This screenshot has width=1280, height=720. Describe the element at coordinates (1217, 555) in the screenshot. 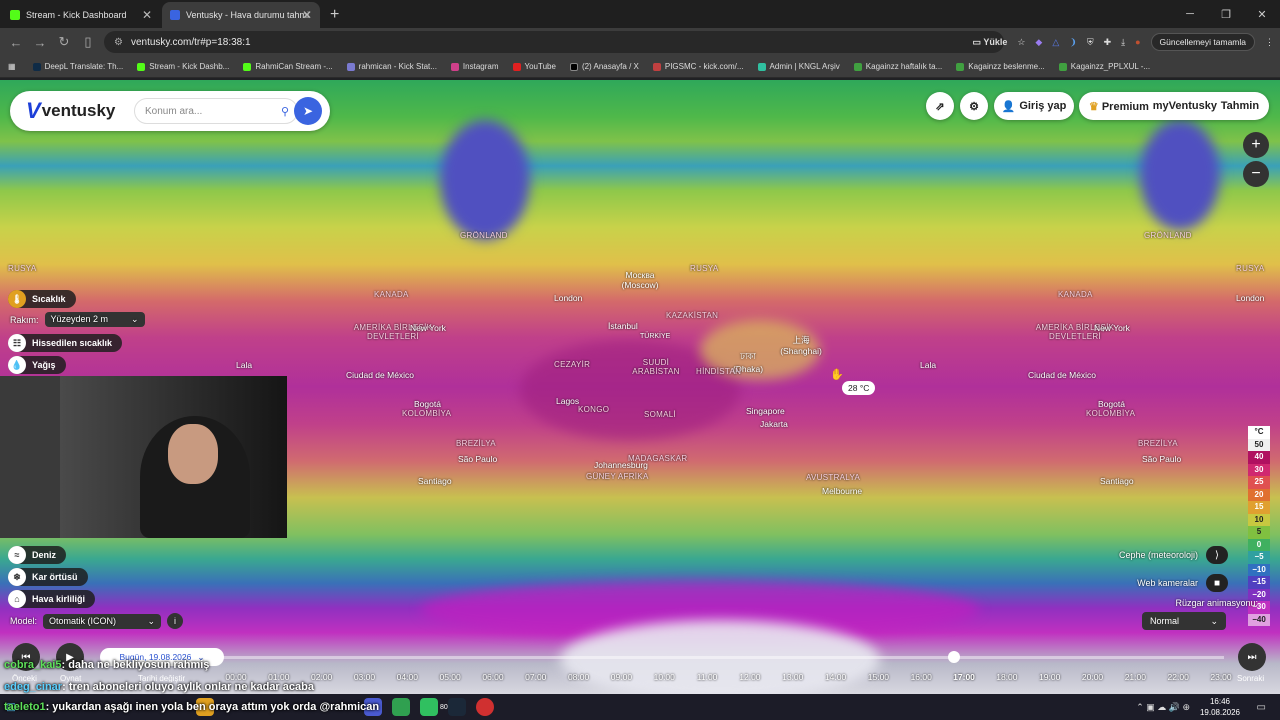

I see `fronts-toggle: ⟩` at that location.